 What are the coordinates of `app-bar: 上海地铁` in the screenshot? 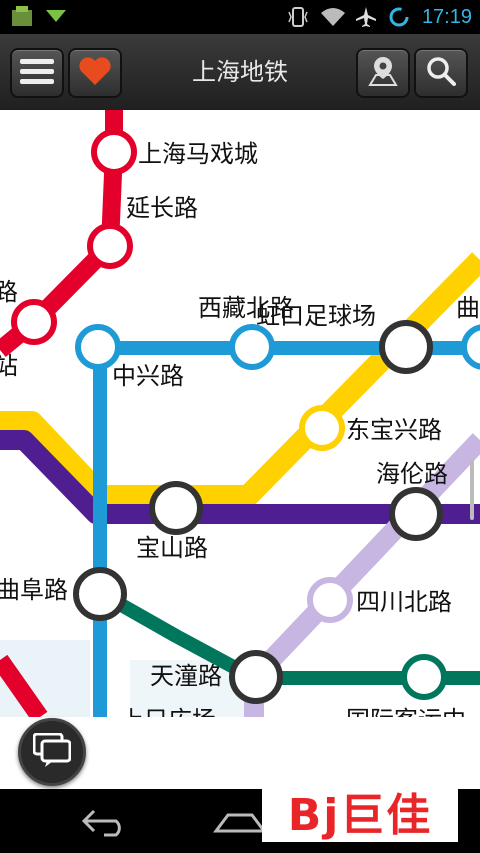 It's located at (240, 73).